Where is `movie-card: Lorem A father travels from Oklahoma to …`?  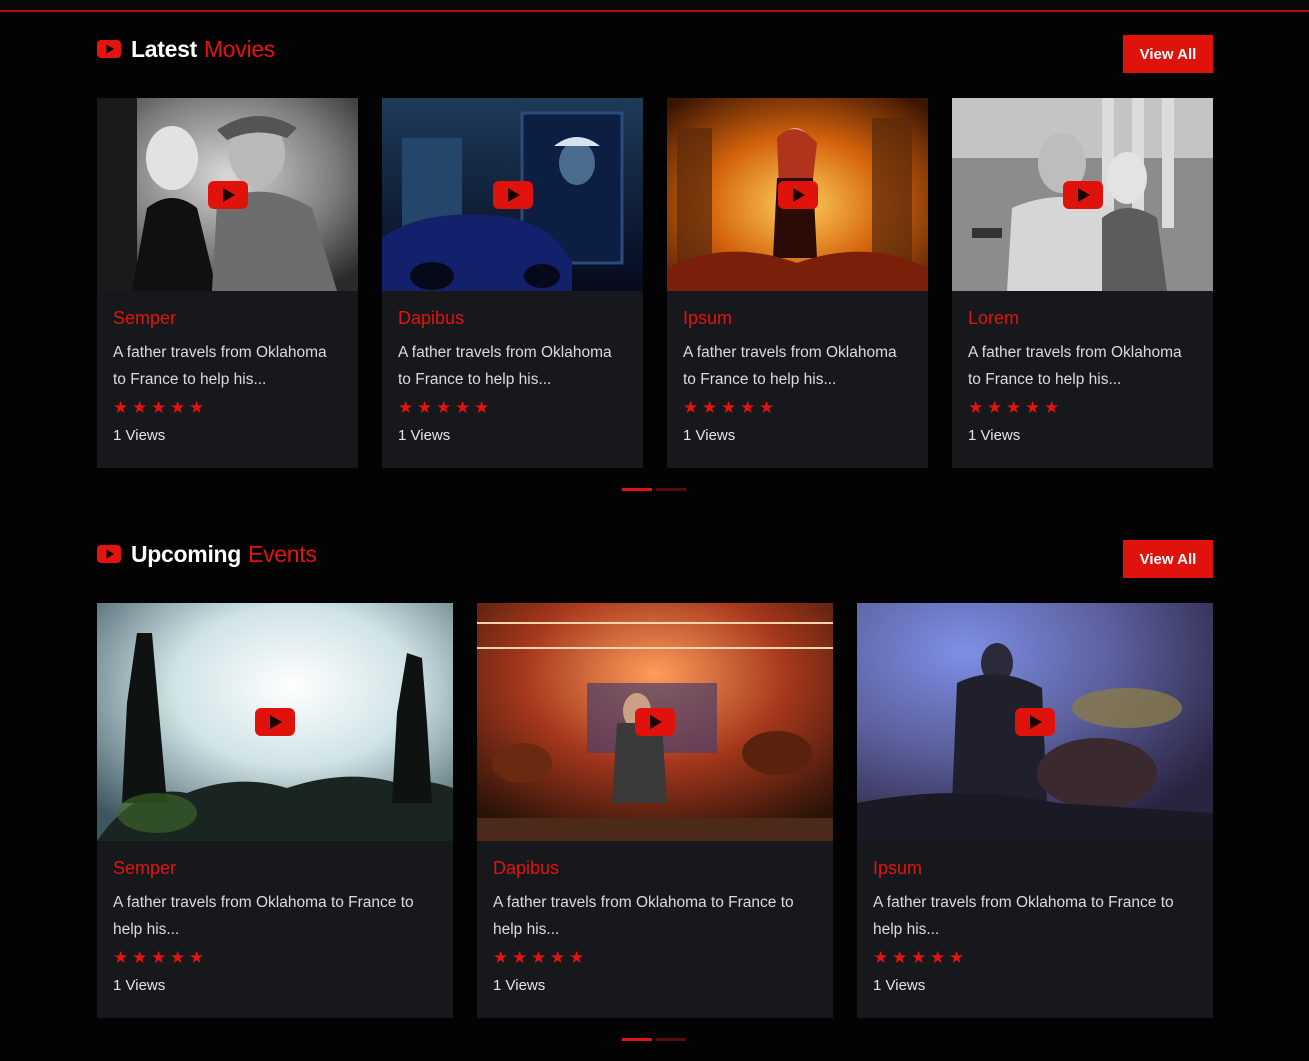
movie-card: Lorem A father travels from Oklahoma to … is located at coordinates (1082, 283).